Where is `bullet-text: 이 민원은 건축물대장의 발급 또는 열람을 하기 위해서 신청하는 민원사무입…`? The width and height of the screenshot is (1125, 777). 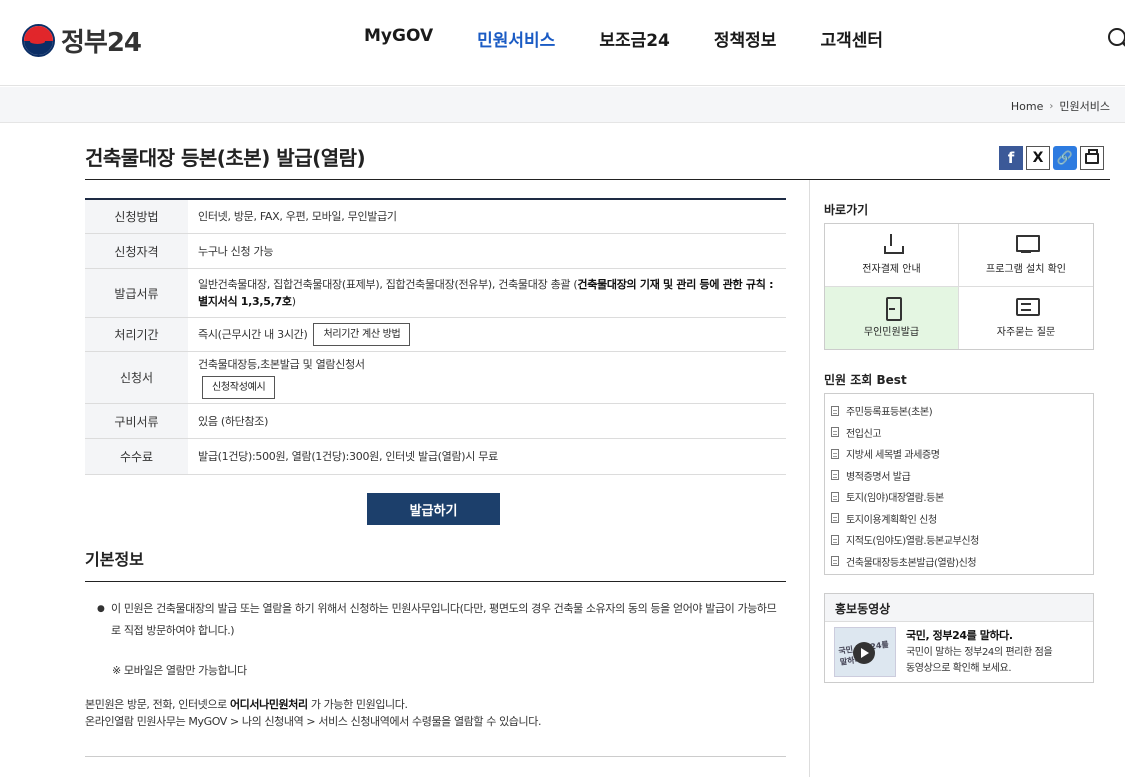 bullet-text: 이 민원은 건축물대장의 발급 또는 열람을 하기 위해서 신청하는 민원사무입… is located at coordinates (444, 619).